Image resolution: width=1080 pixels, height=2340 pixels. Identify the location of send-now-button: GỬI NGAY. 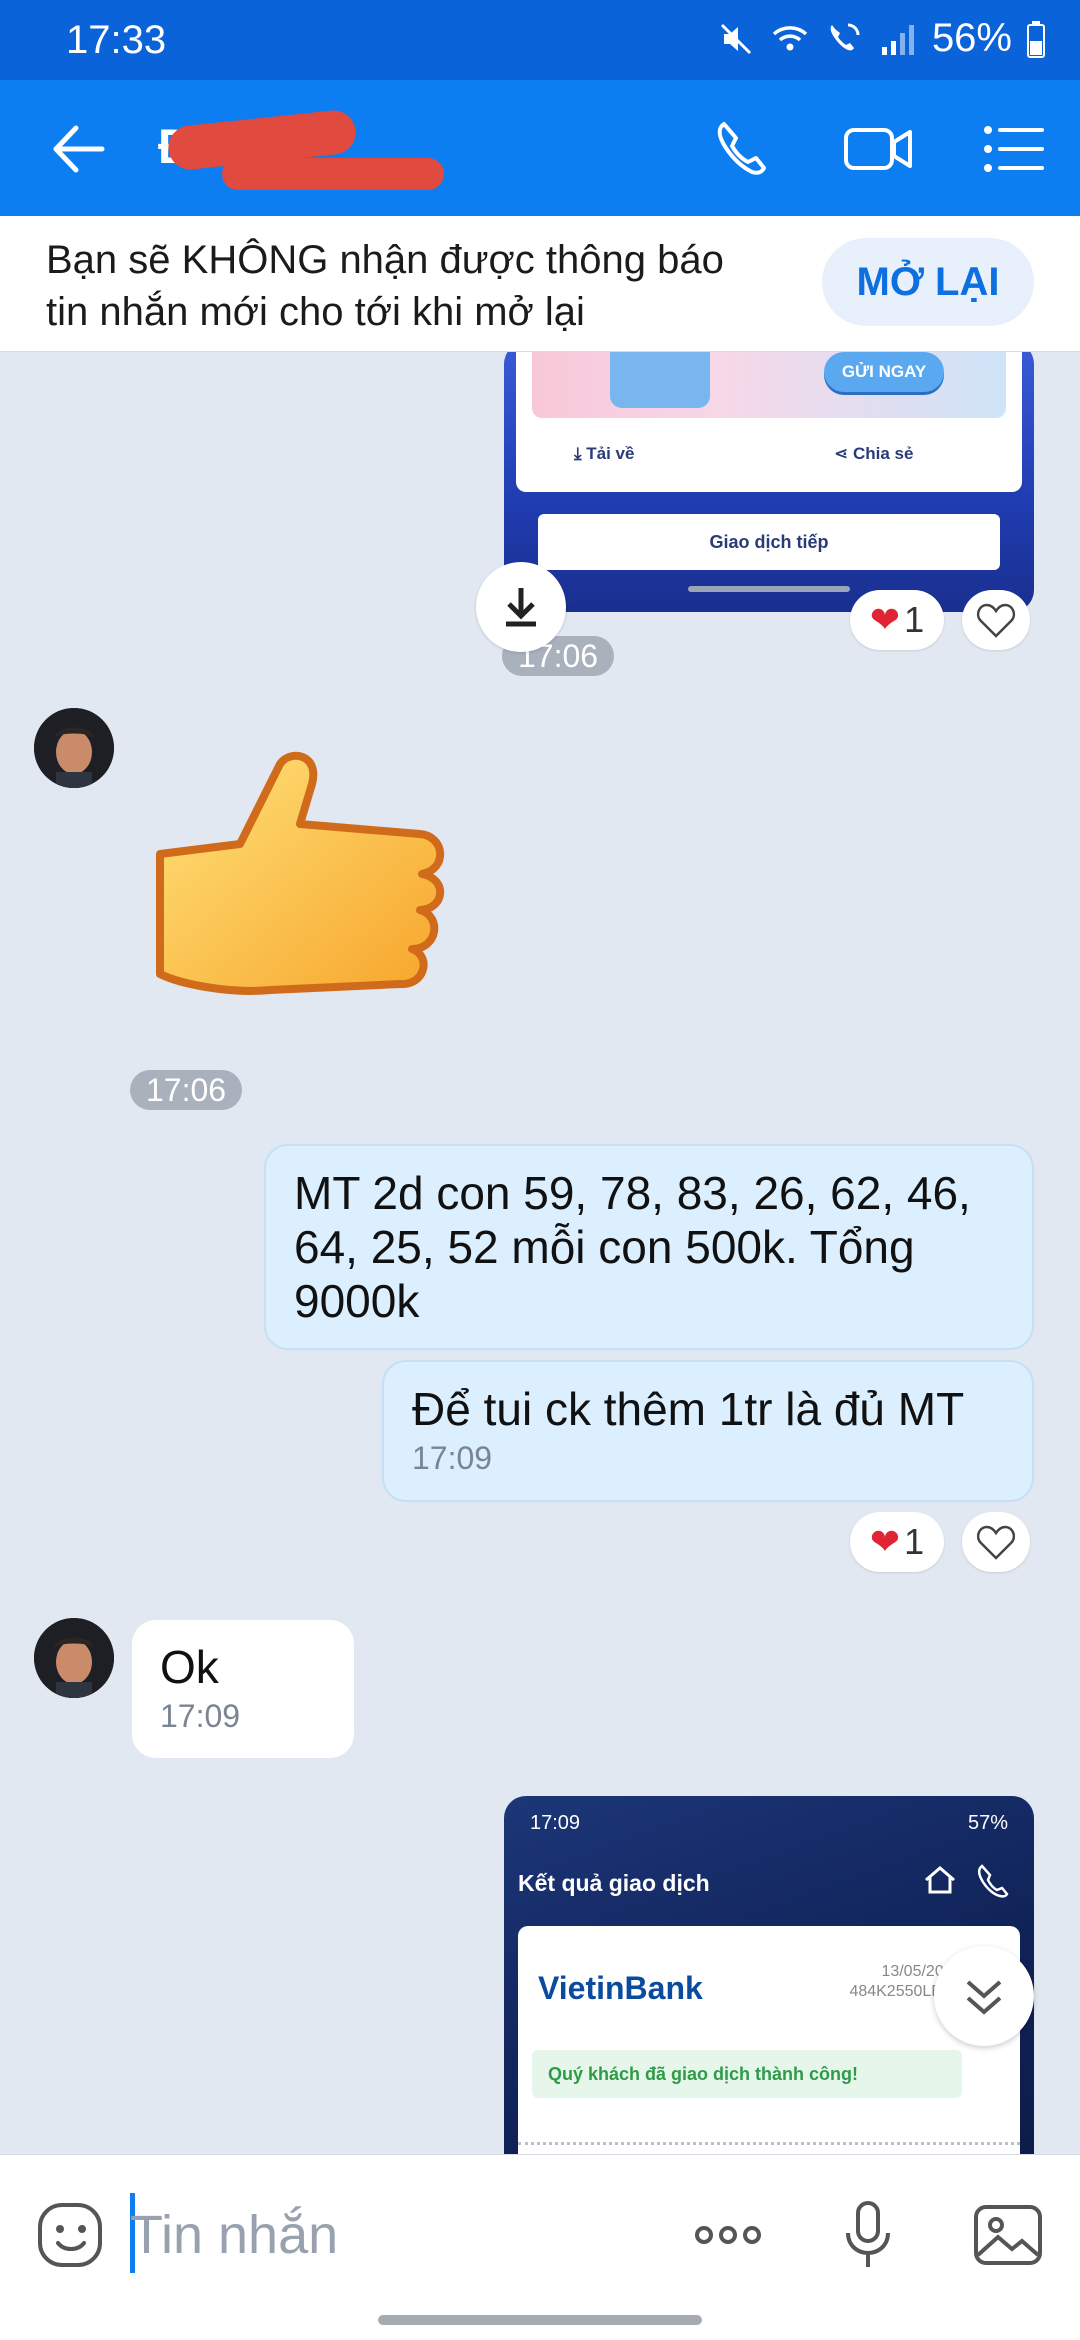
(884, 372).